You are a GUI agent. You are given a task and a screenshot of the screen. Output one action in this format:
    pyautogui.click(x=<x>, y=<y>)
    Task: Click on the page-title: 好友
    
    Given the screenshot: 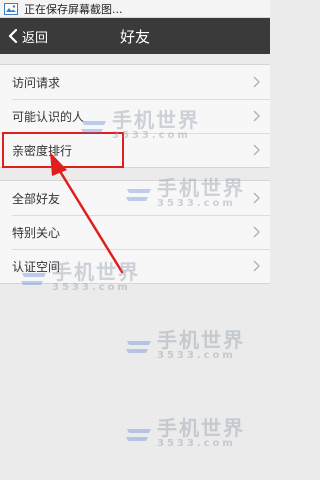 What is the action you would take?
    pyautogui.click(x=134, y=36)
    